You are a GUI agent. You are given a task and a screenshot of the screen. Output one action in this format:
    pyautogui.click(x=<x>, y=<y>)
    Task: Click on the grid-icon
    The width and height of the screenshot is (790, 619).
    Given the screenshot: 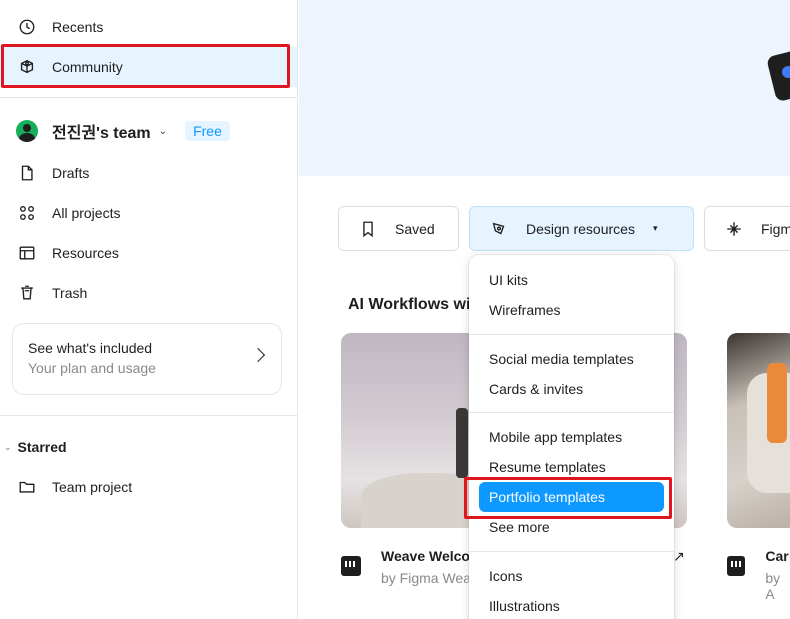 What is the action you would take?
    pyautogui.click(x=27, y=213)
    